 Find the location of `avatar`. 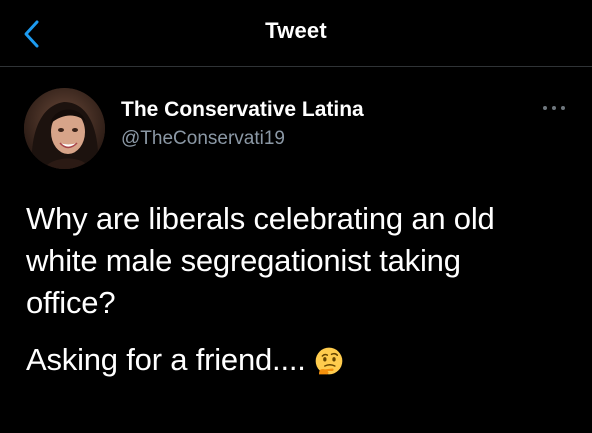

avatar is located at coordinates (64, 128).